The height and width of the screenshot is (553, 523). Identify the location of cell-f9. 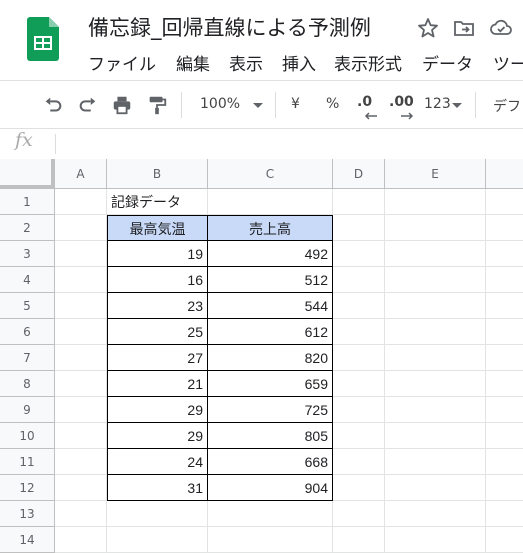
(504, 410).